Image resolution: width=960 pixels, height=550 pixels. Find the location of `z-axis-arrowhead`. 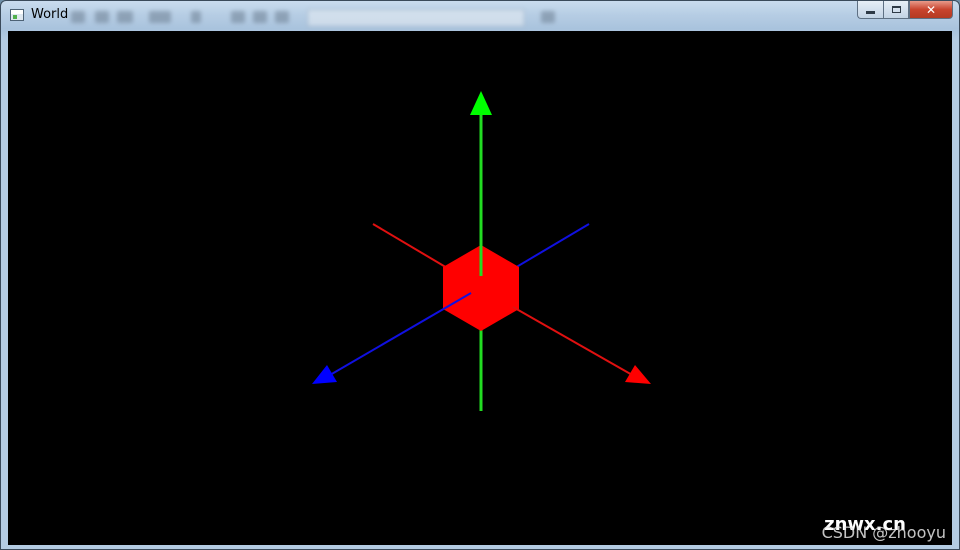

z-axis-arrowhead is located at coordinates (324, 374).